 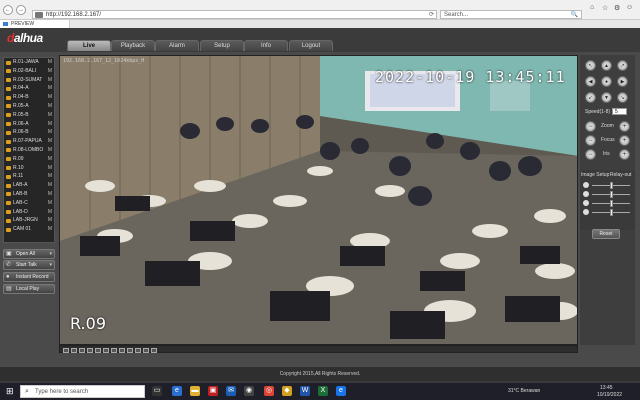 What do you see at coordinates (574, 15) in the screenshot?
I see `search-icon: 🔍` at bounding box center [574, 15].